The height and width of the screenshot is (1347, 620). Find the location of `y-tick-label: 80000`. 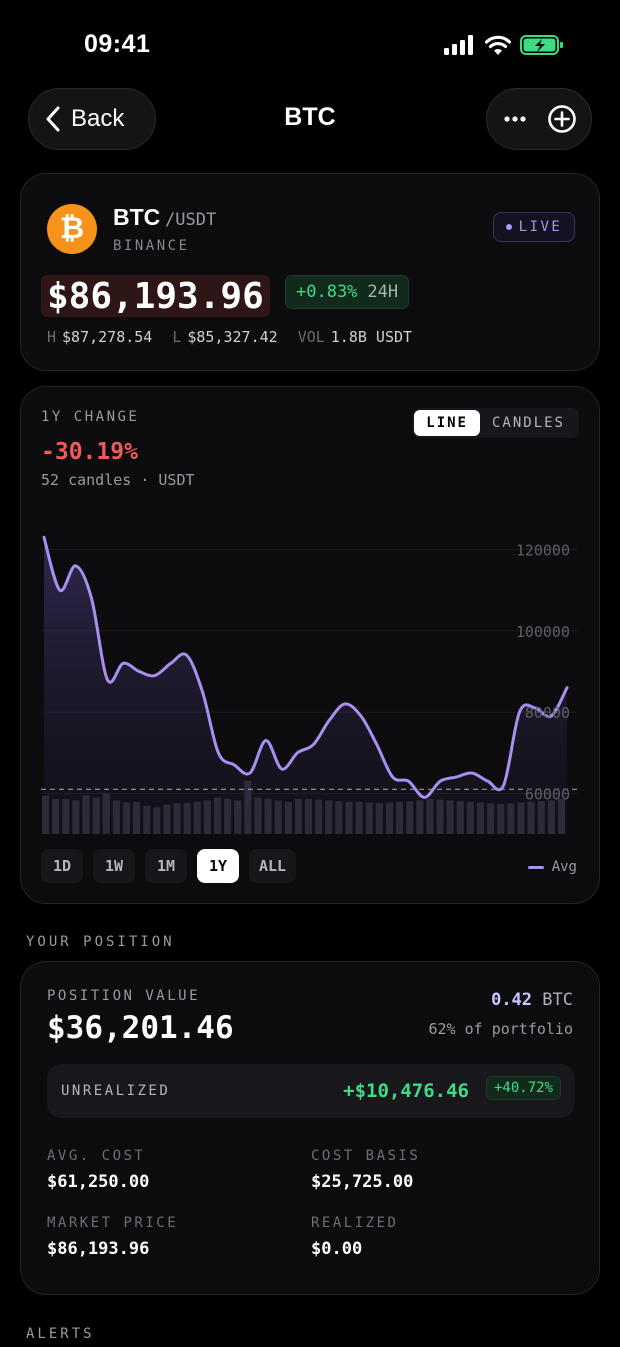

y-tick-label: 80000 is located at coordinates (547, 713).